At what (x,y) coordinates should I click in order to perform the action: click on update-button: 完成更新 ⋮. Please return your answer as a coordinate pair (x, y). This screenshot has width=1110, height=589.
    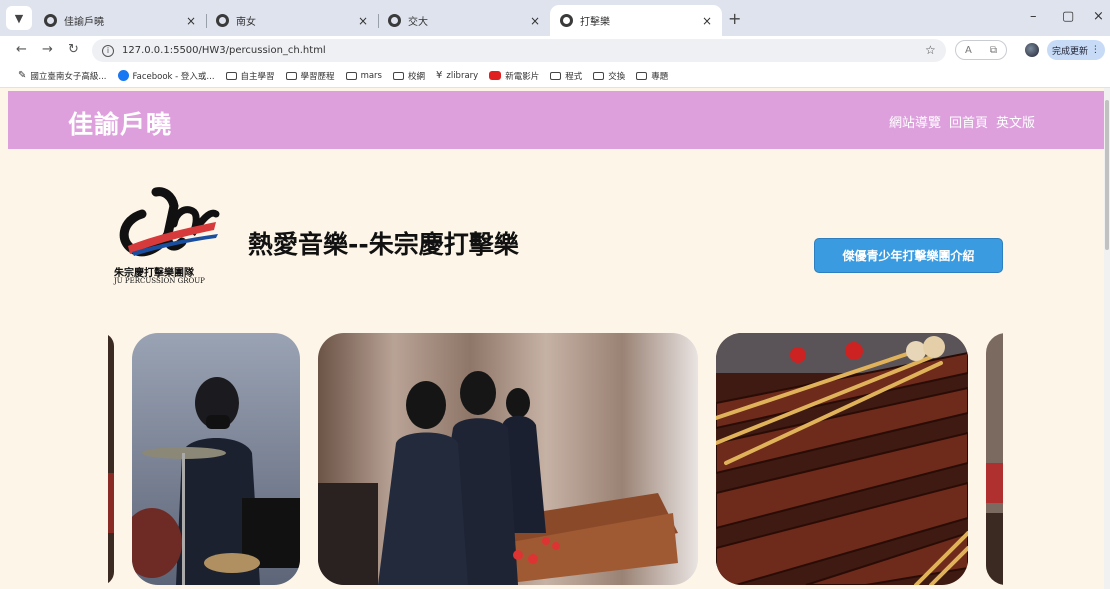
    Looking at the image, I should click on (1076, 50).